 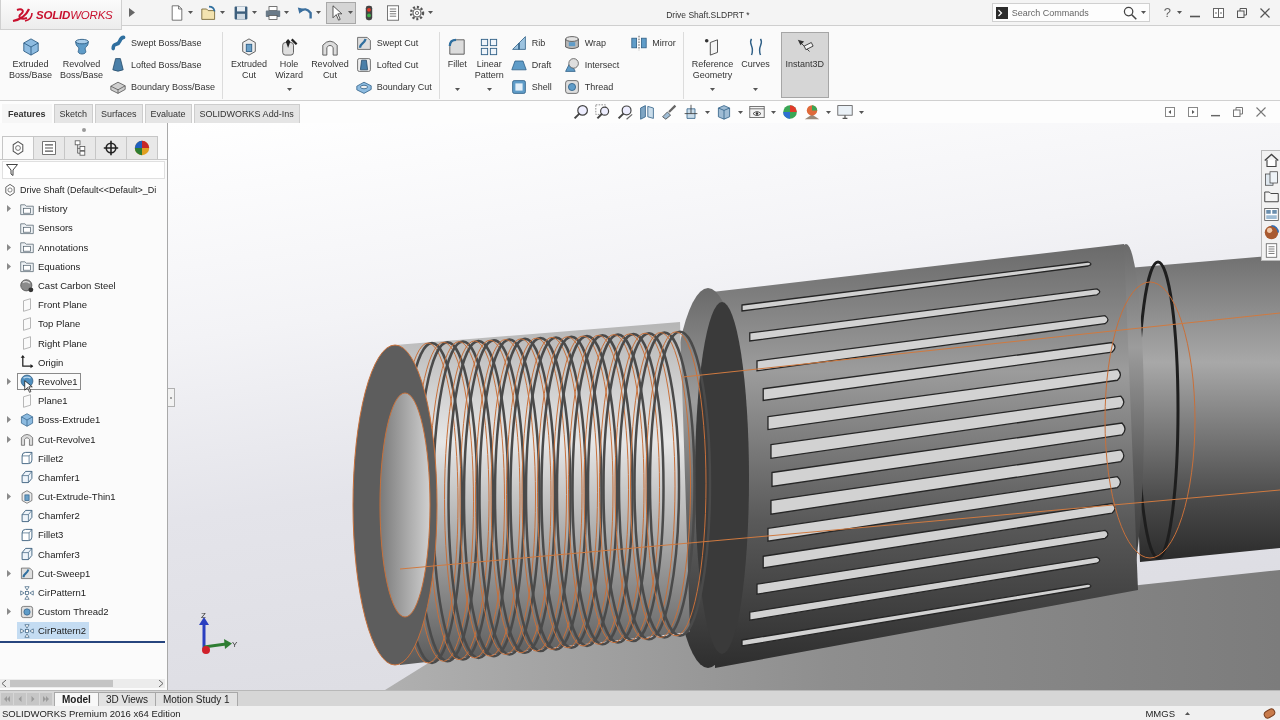 What do you see at coordinates (163, 43) in the screenshot?
I see `swept-boss-button: Swept Boss/Base` at bounding box center [163, 43].